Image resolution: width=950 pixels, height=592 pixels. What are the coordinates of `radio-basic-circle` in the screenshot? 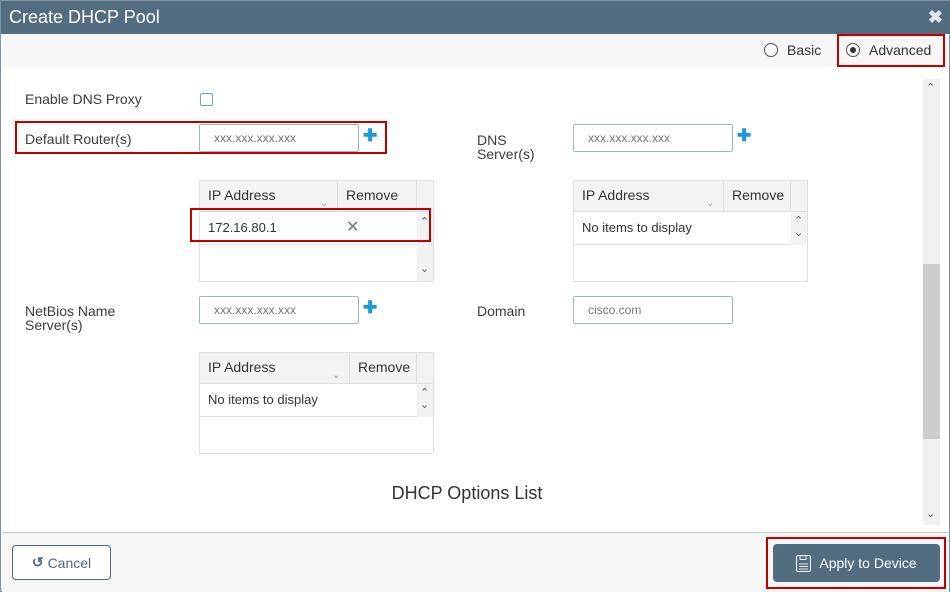 It's located at (771, 50).